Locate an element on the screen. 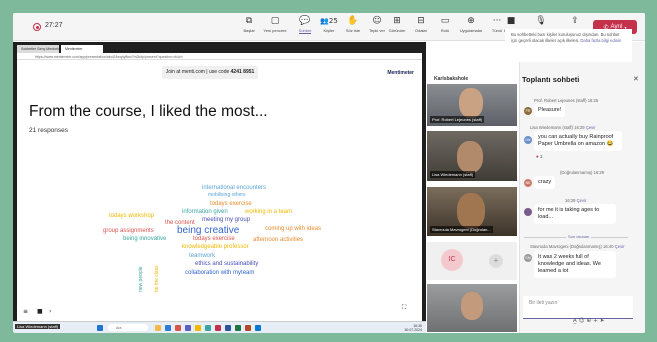  avatar: LW is located at coordinates (528, 140).